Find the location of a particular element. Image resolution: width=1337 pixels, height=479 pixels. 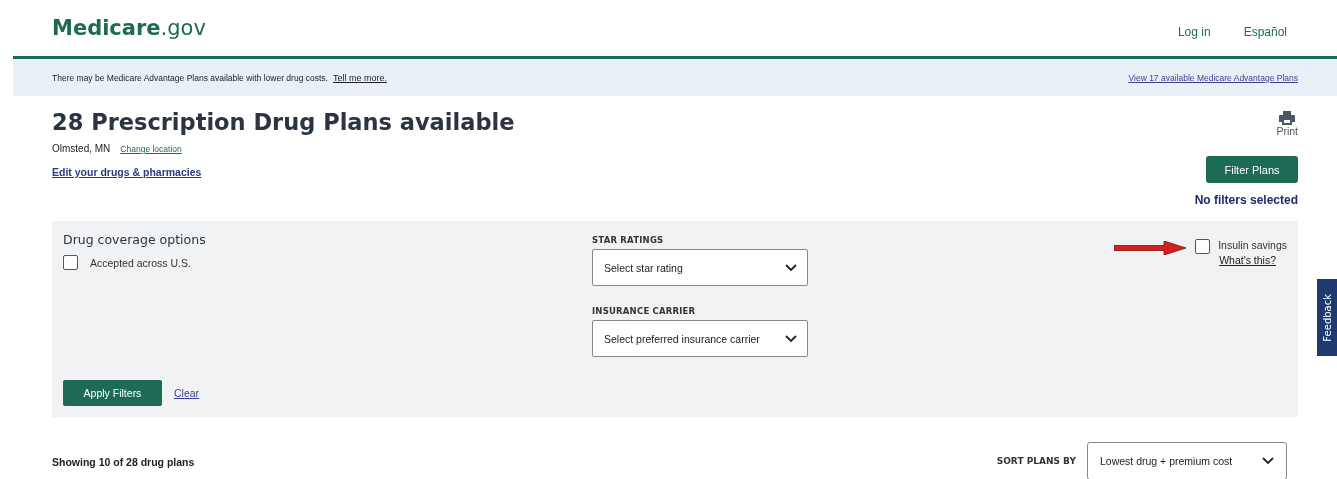

site-logo: Medicare.gov is located at coordinates (129, 28).